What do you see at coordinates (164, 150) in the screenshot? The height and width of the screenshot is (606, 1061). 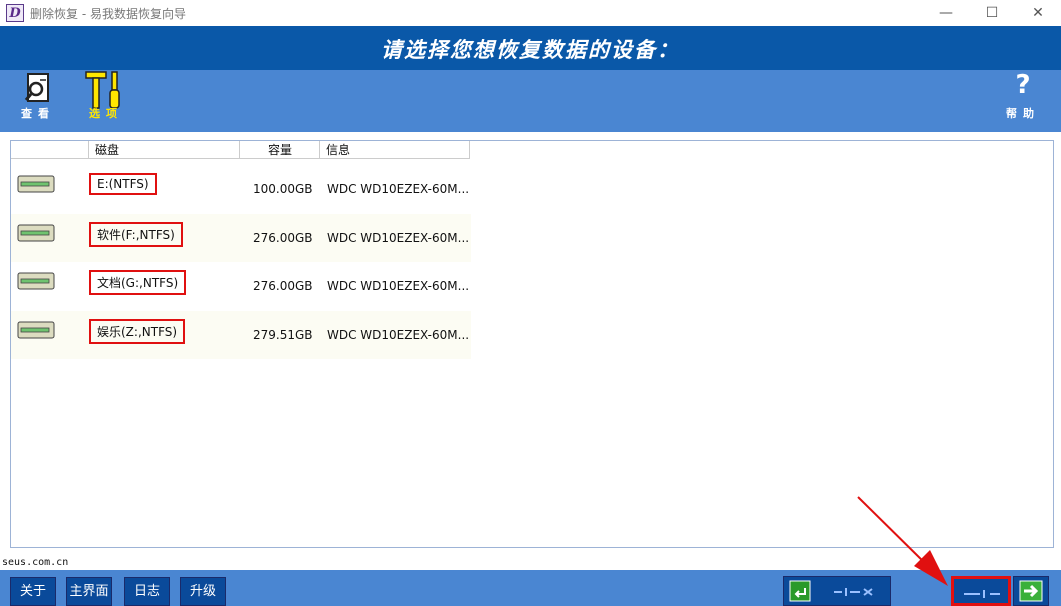 I see `header-disk: 磁盘` at bounding box center [164, 150].